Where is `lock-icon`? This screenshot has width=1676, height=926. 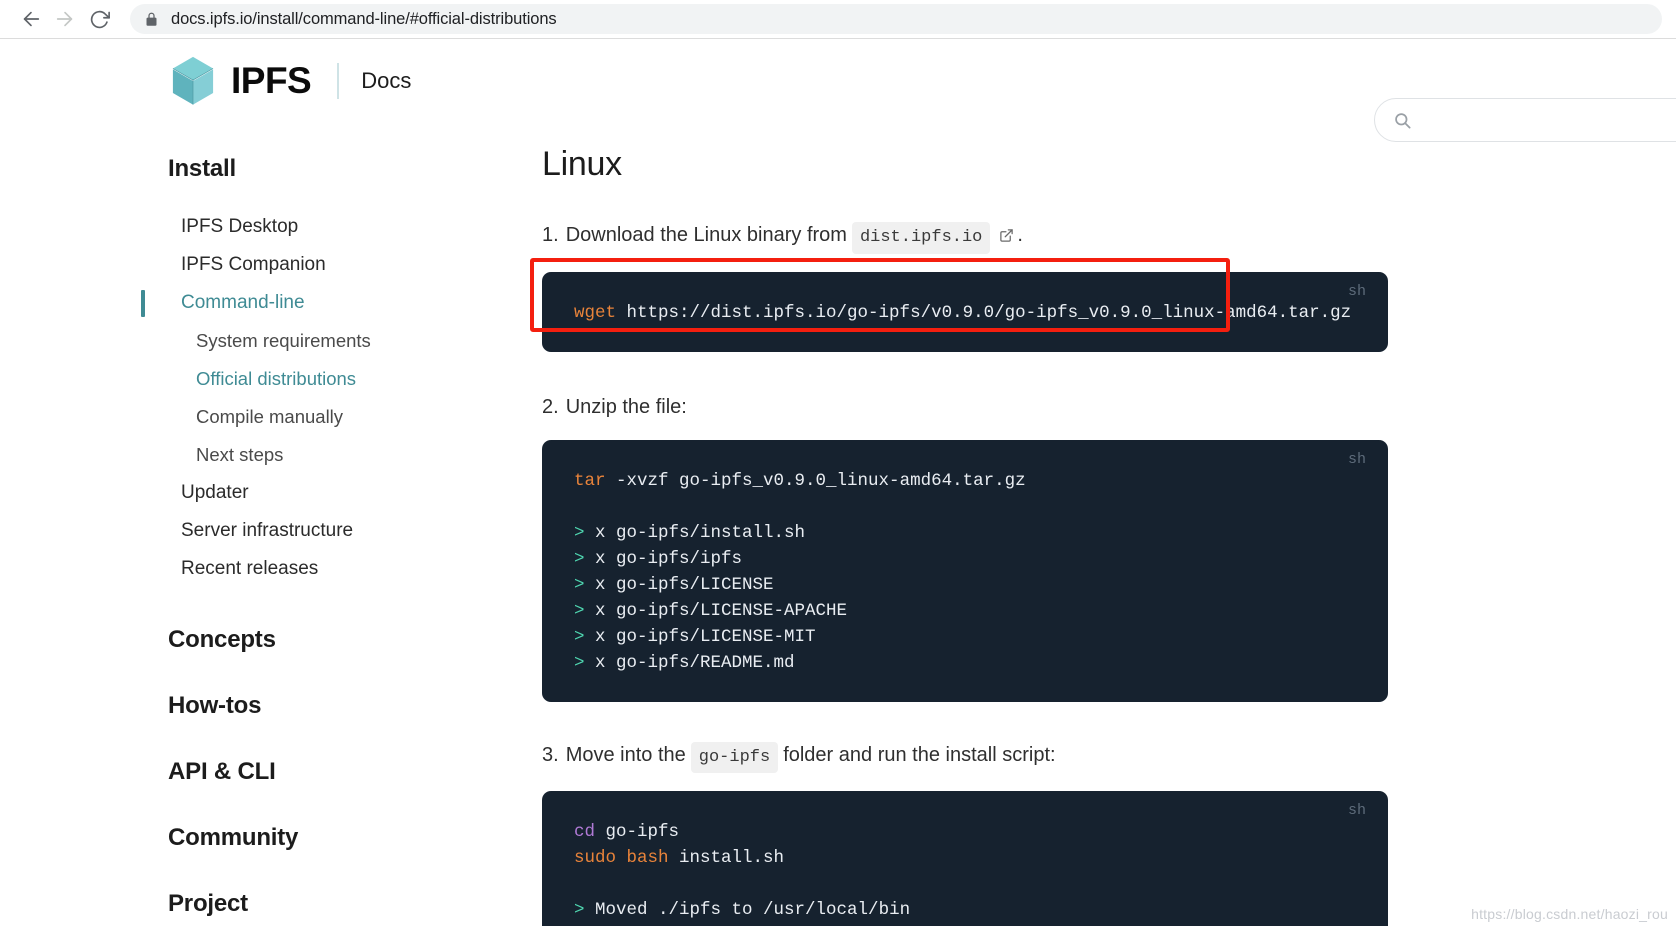
lock-icon is located at coordinates (151, 19).